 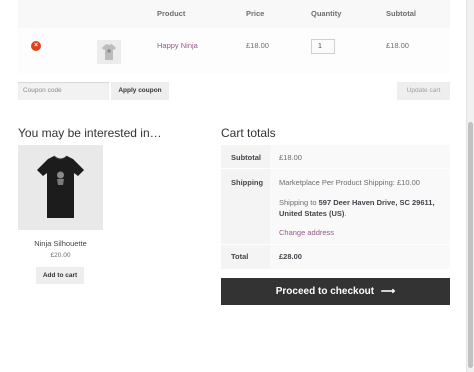 What do you see at coordinates (298, 202) in the screenshot?
I see `shipping-to-text: Shipping to` at bounding box center [298, 202].